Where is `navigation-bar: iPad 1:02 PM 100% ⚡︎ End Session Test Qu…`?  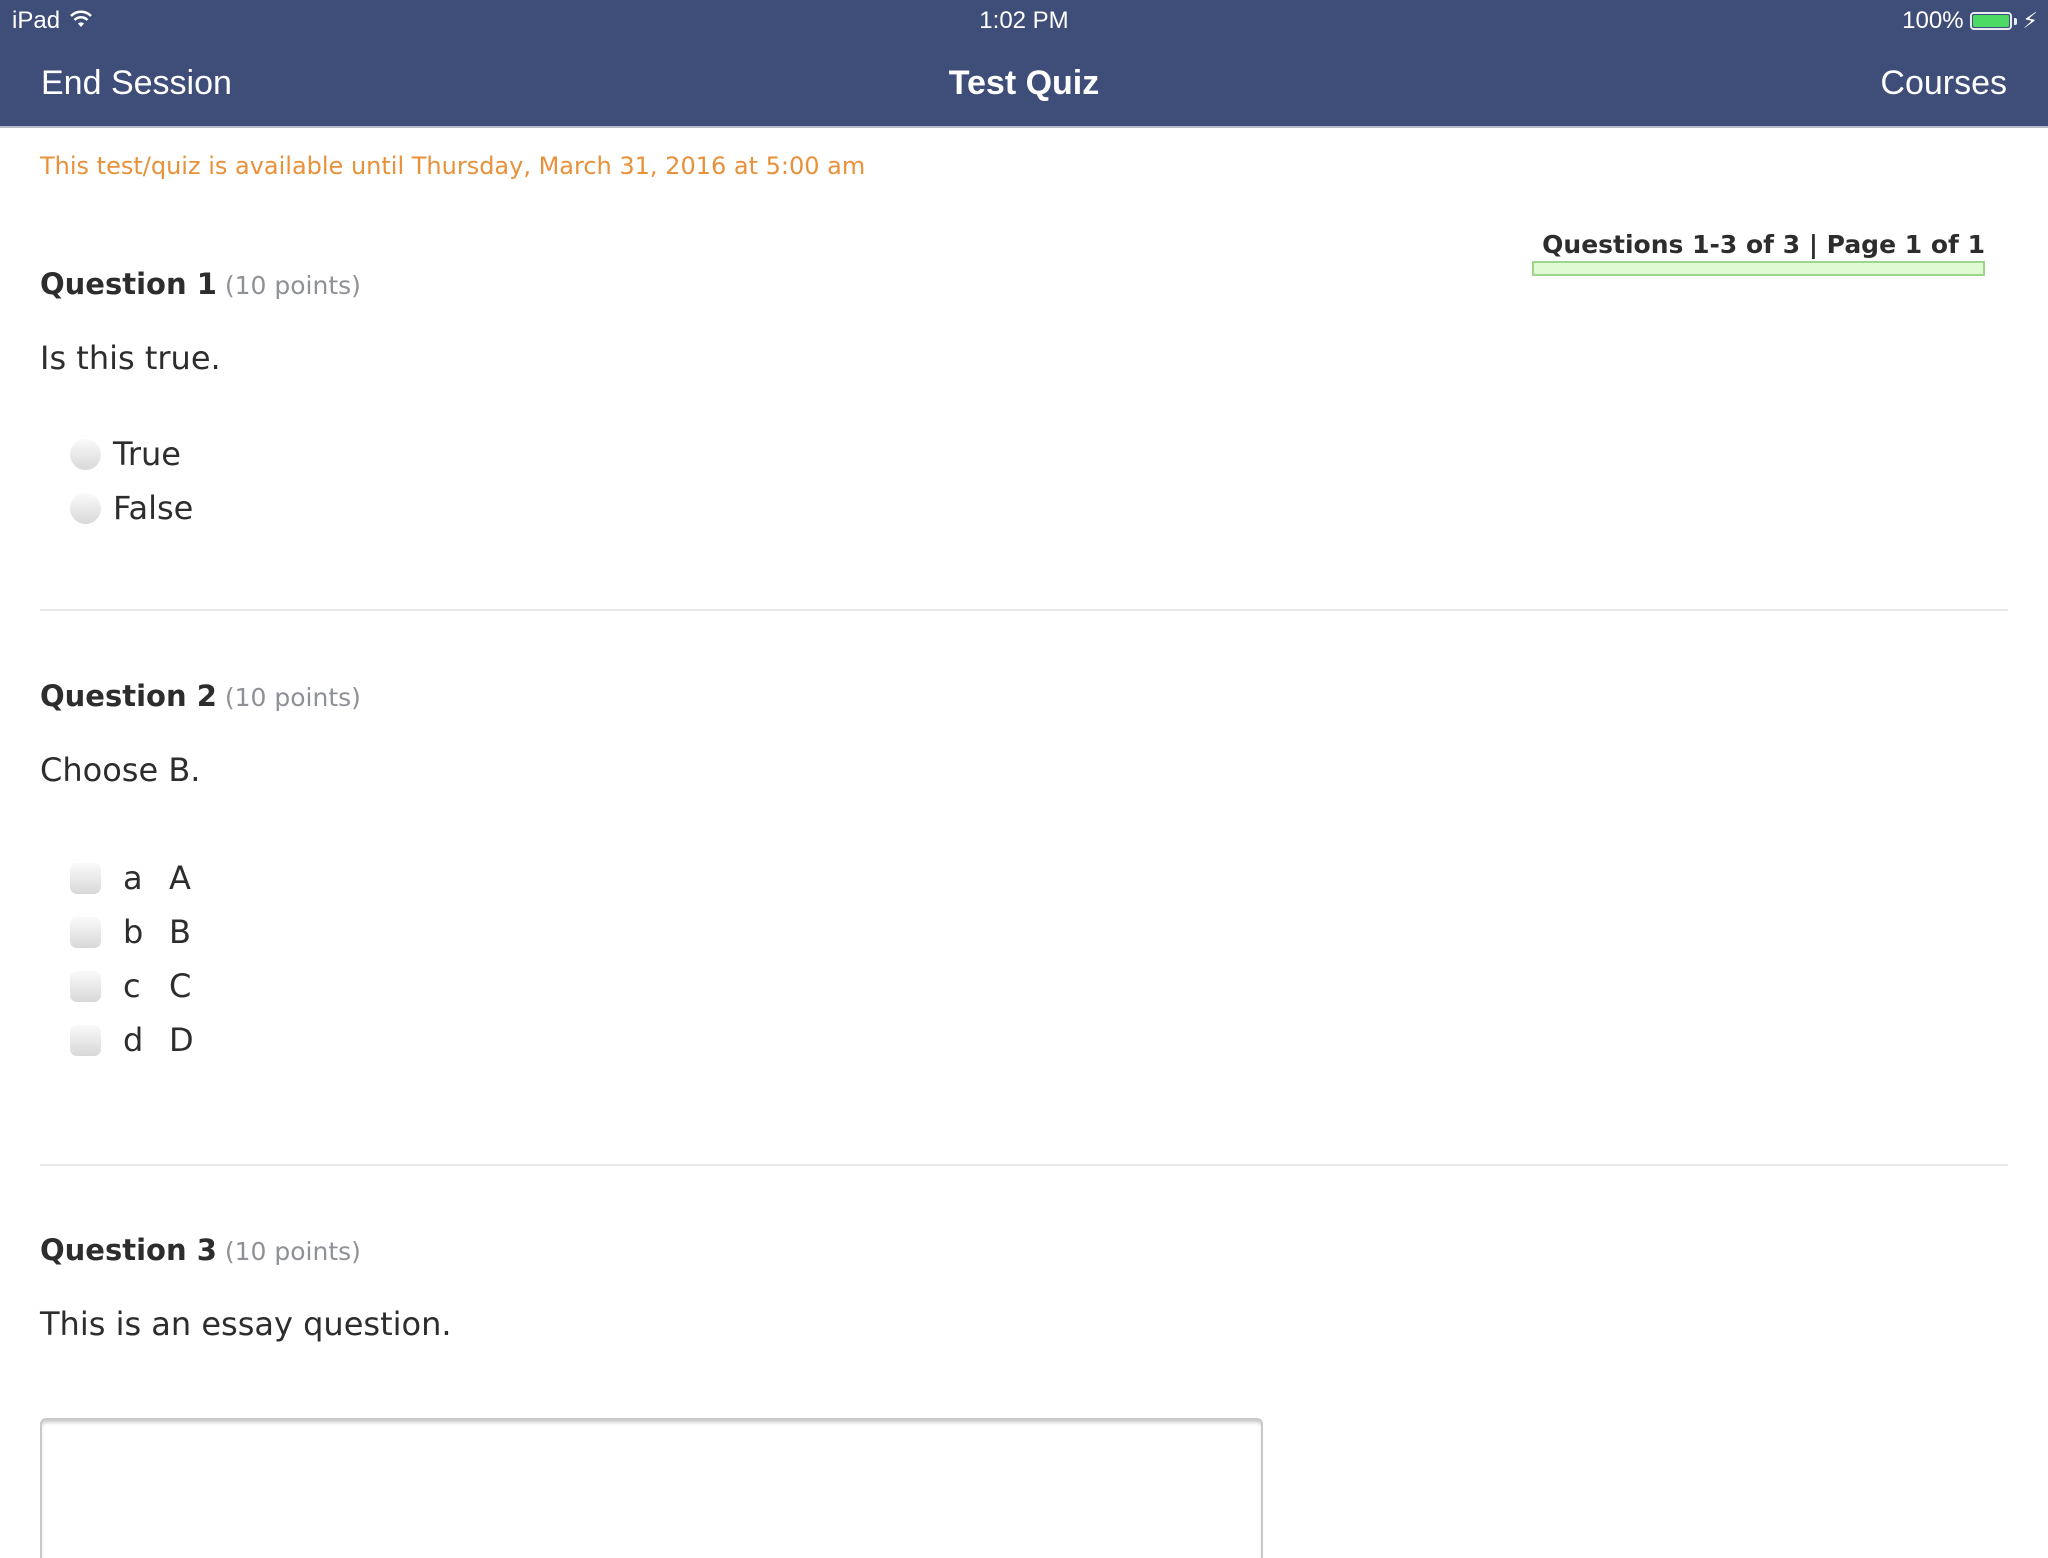 navigation-bar: iPad 1:02 PM 100% ⚡︎ End Session Test Qu… is located at coordinates (1024, 64).